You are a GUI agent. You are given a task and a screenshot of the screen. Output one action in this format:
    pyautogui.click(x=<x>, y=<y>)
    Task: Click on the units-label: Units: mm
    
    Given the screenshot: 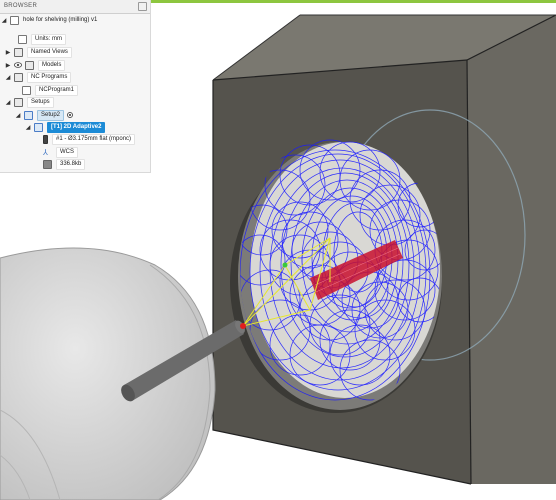 What is the action you would take?
    pyautogui.click(x=48, y=39)
    